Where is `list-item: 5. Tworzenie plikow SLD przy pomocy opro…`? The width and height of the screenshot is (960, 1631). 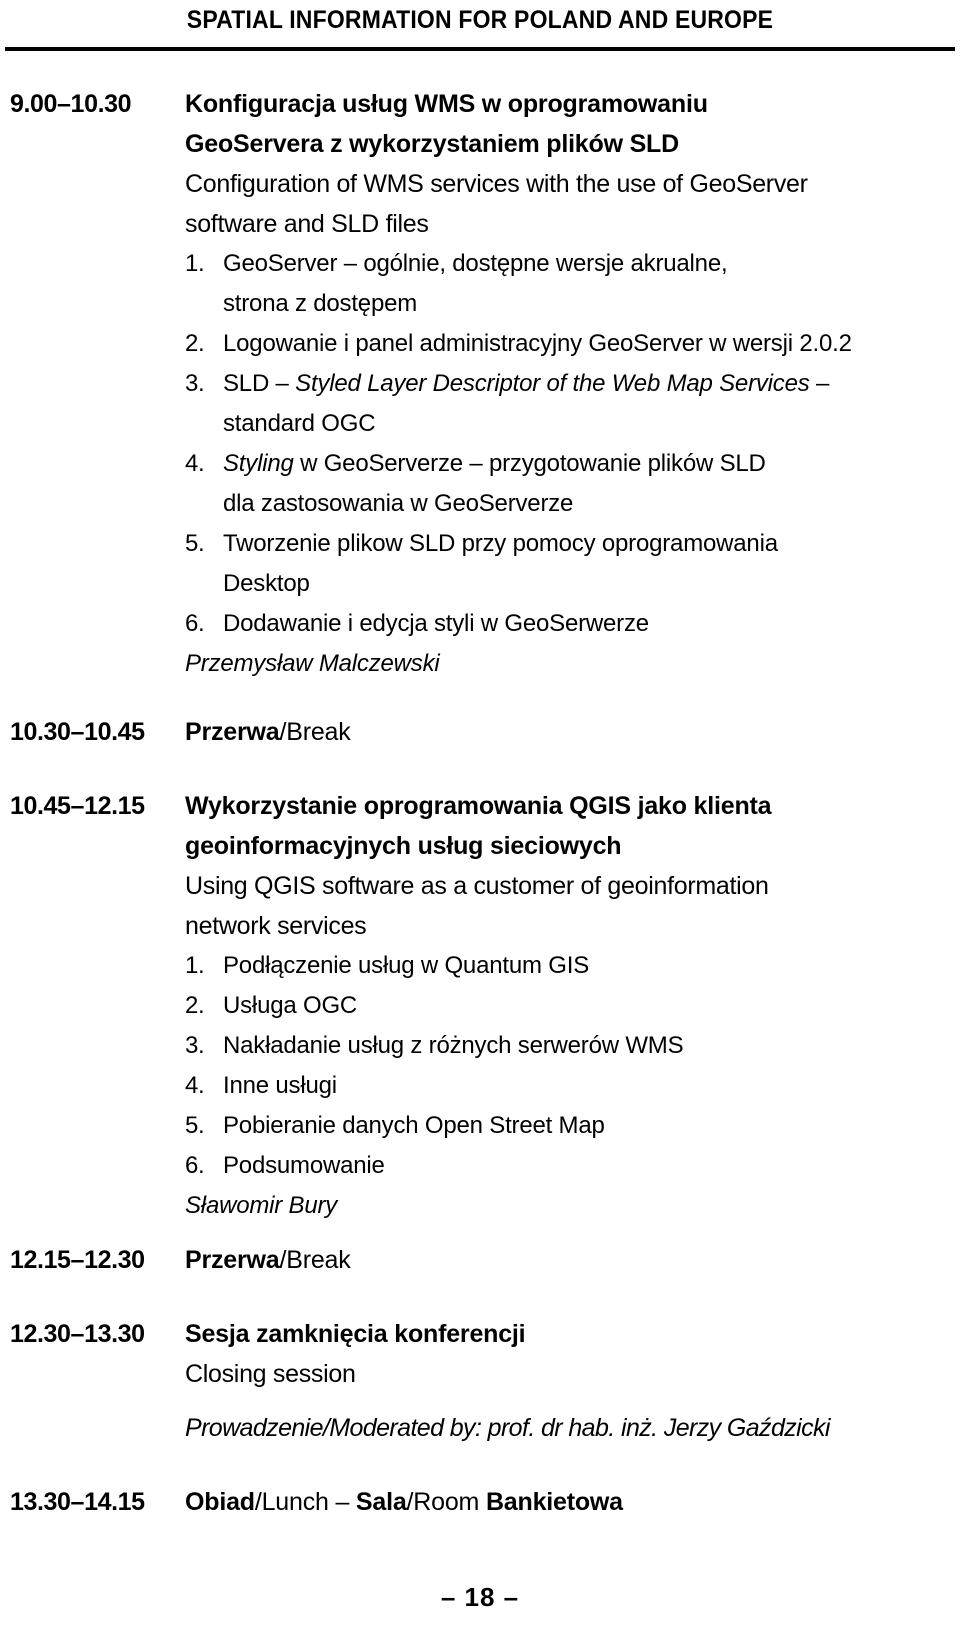
list-item: 5. Tworzenie plikow SLD przy pomocy opro… is located at coordinates (569, 564).